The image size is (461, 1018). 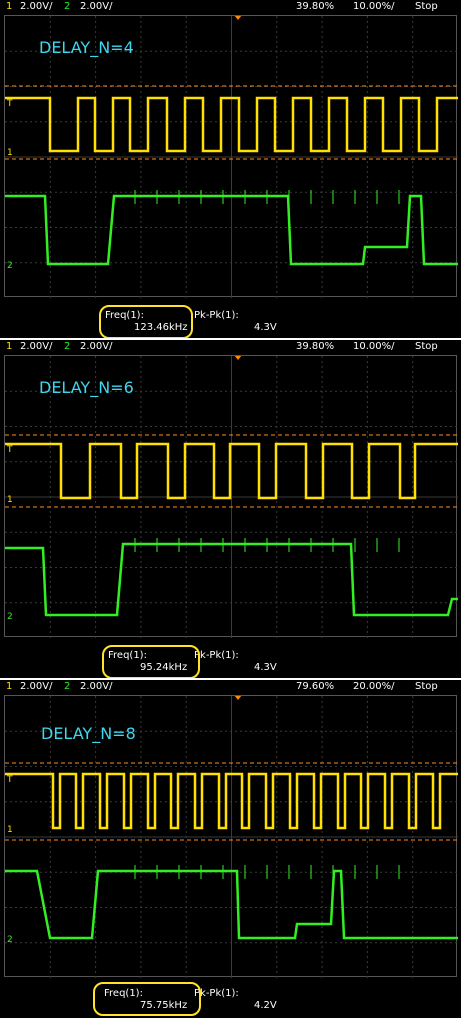 What do you see at coordinates (230, 998) in the screenshot?
I see `measurements-bar: Freq(1): 75.75kHz Pk-Pk(1): 4.2V` at bounding box center [230, 998].